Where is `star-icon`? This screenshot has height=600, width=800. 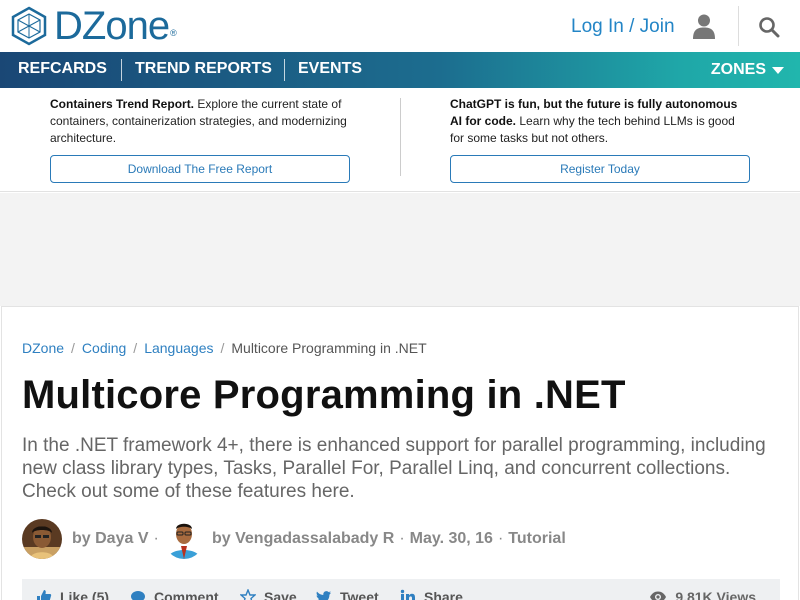 star-icon is located at coordinates (248, 594).